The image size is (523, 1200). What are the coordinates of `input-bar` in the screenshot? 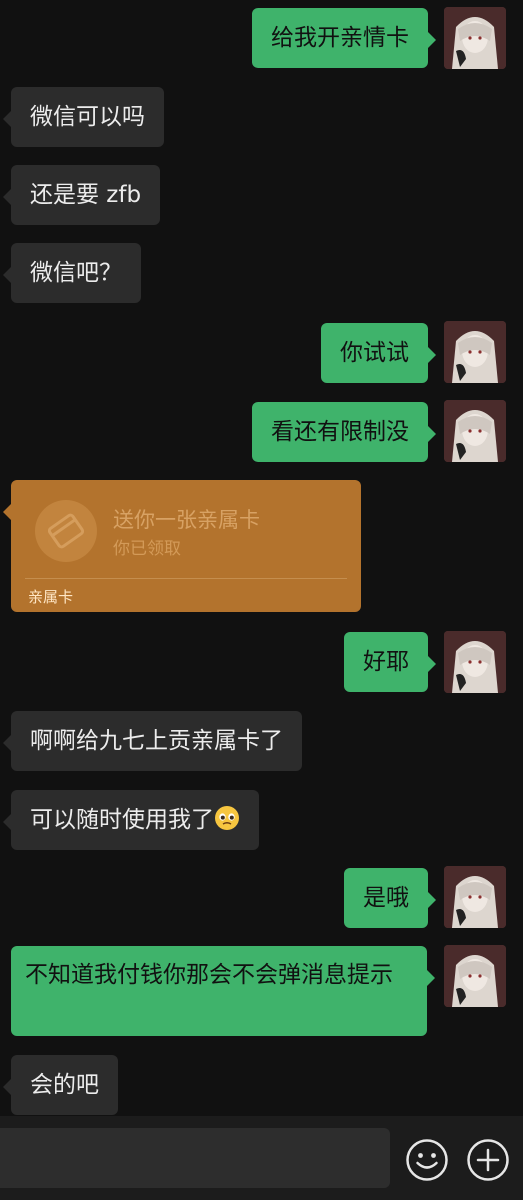 It's located at (261, 1158).